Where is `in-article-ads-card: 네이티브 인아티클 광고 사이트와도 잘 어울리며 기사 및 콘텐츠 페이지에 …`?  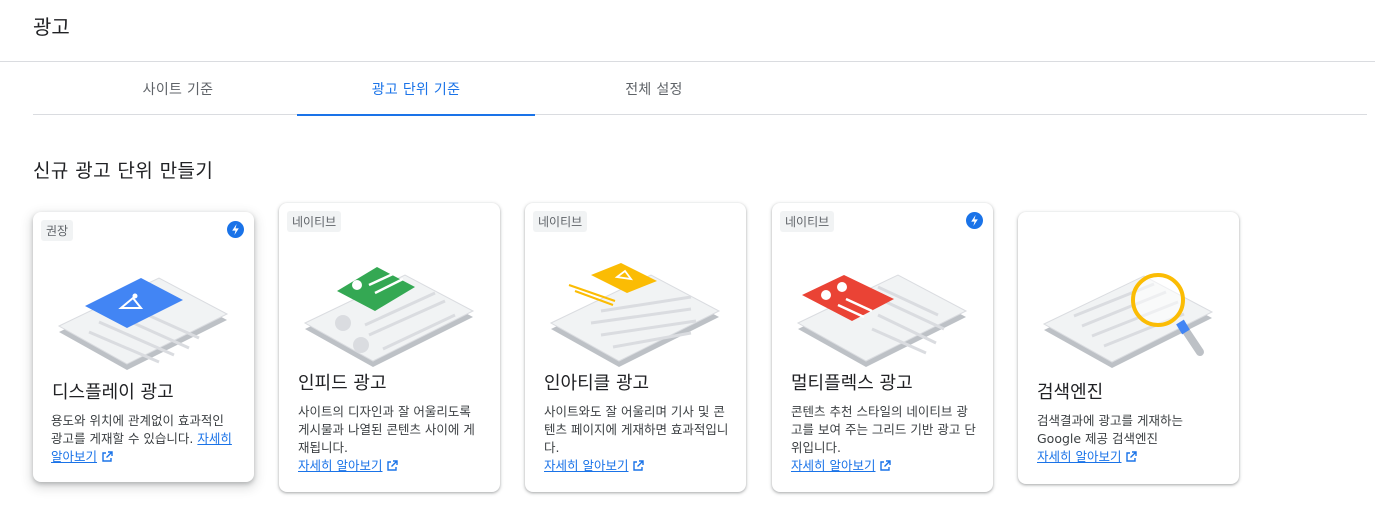
in-article-ads-card: 네이티브 인아티클 광고 사이트와도 잘 어울리며 기사 및 콘텐츠 페이지에 … is located at coordinates (635, 347).